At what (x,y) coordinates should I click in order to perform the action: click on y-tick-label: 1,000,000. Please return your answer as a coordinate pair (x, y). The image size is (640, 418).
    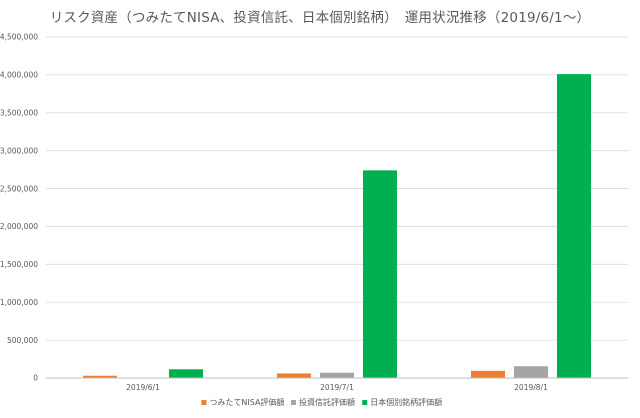
    Looking at the image, I should click on (19, 302).